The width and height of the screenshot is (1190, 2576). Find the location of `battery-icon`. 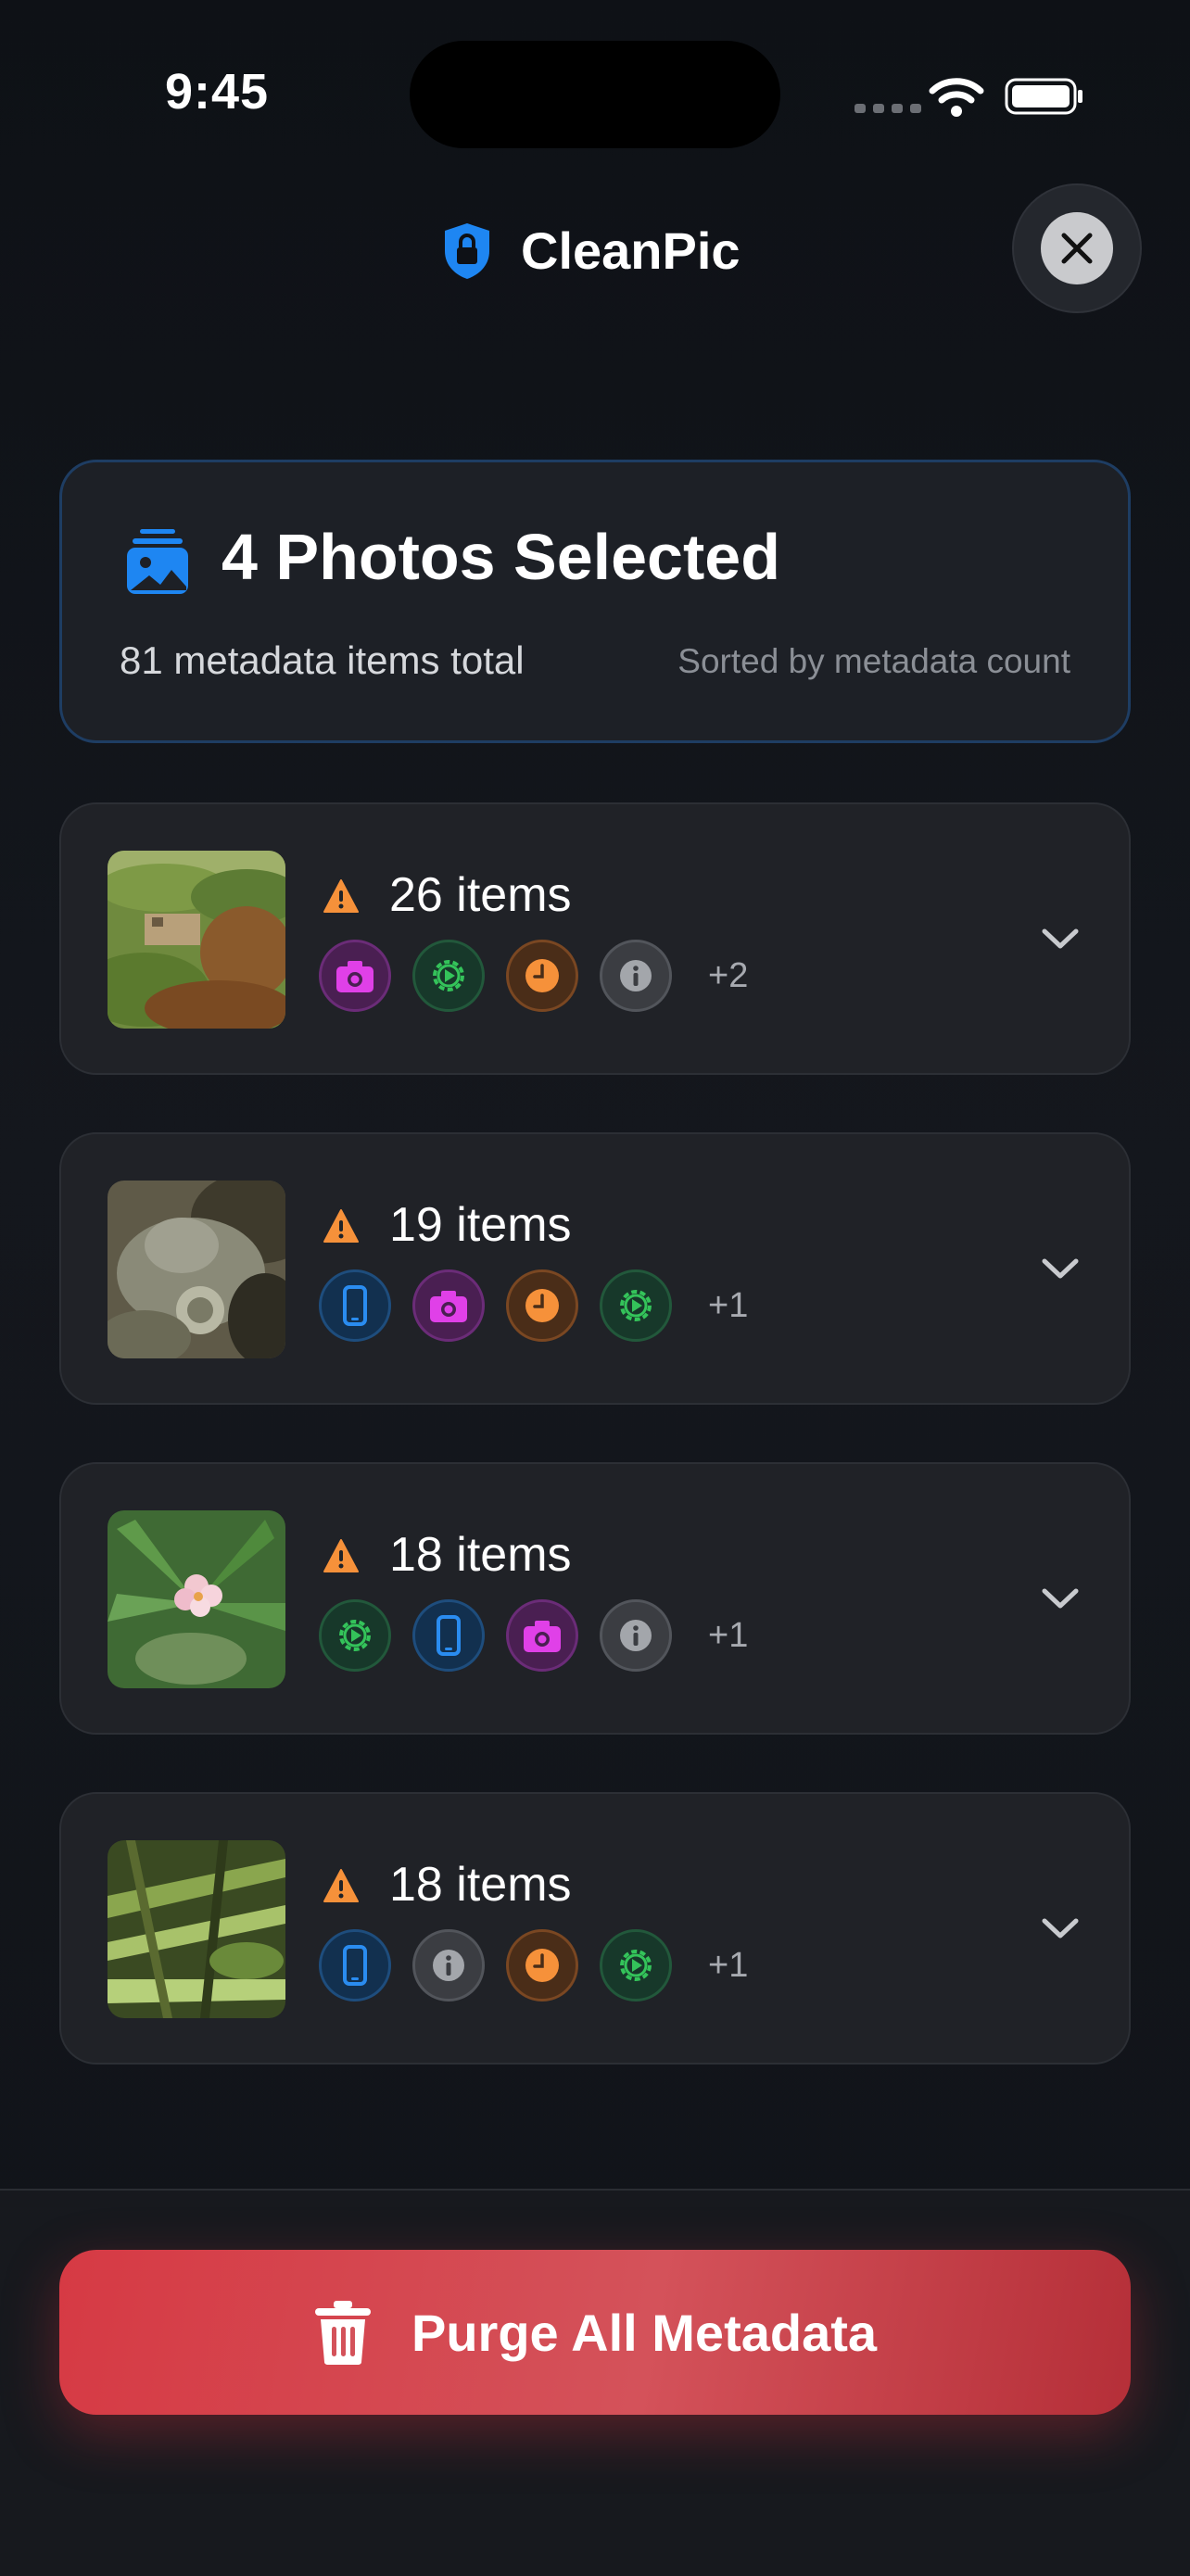

battery-icon is located at coordinates (1043, 96).